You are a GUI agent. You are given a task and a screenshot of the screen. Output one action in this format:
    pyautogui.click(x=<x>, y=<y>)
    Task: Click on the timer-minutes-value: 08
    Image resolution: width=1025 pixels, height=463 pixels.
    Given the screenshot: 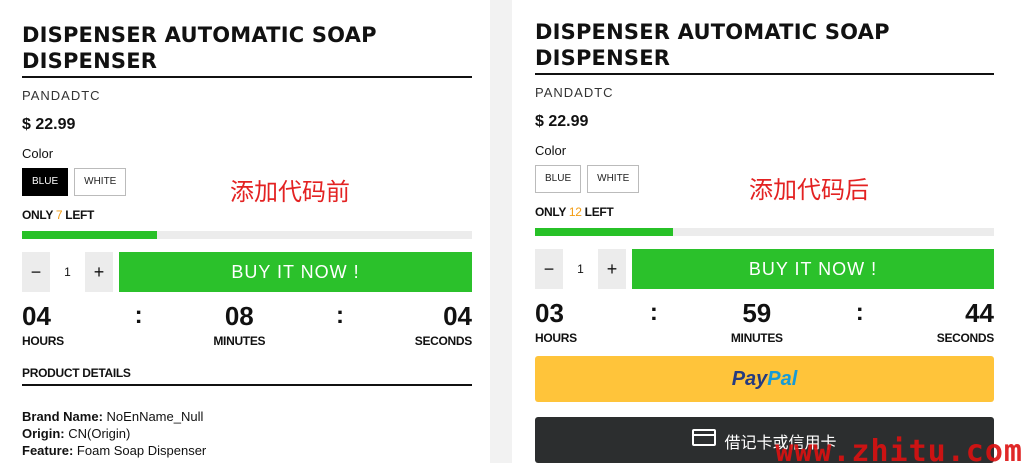 What is the action you would take?
    pyautogui.click(x=239, y=316)
    